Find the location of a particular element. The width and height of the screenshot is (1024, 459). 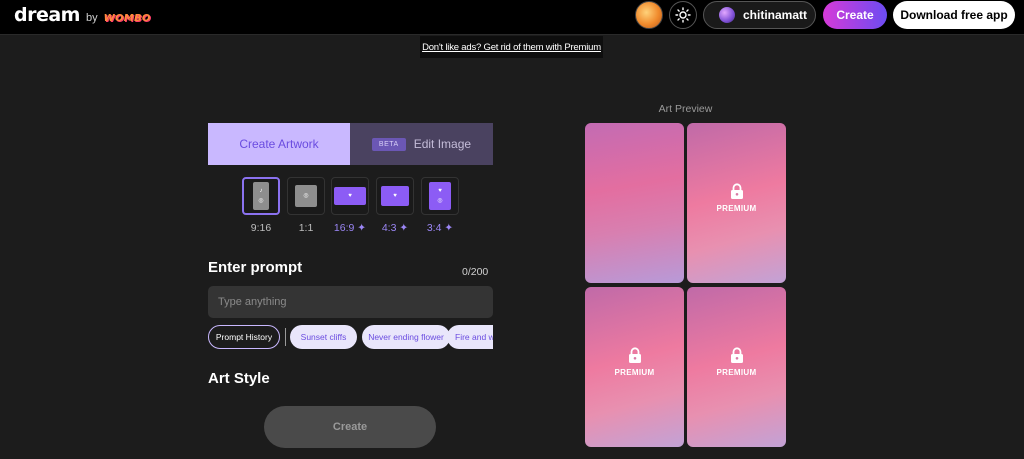

aspect-ratio-label: 9:16 is located at coordinates (261, 228).